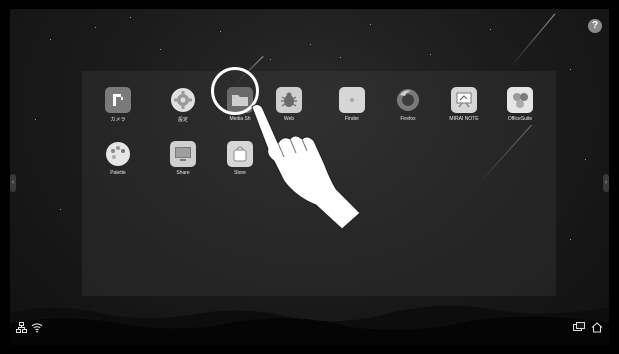 The height and width of the screenshot is (354, 619). I want to click on status-right, so click(588, 329).